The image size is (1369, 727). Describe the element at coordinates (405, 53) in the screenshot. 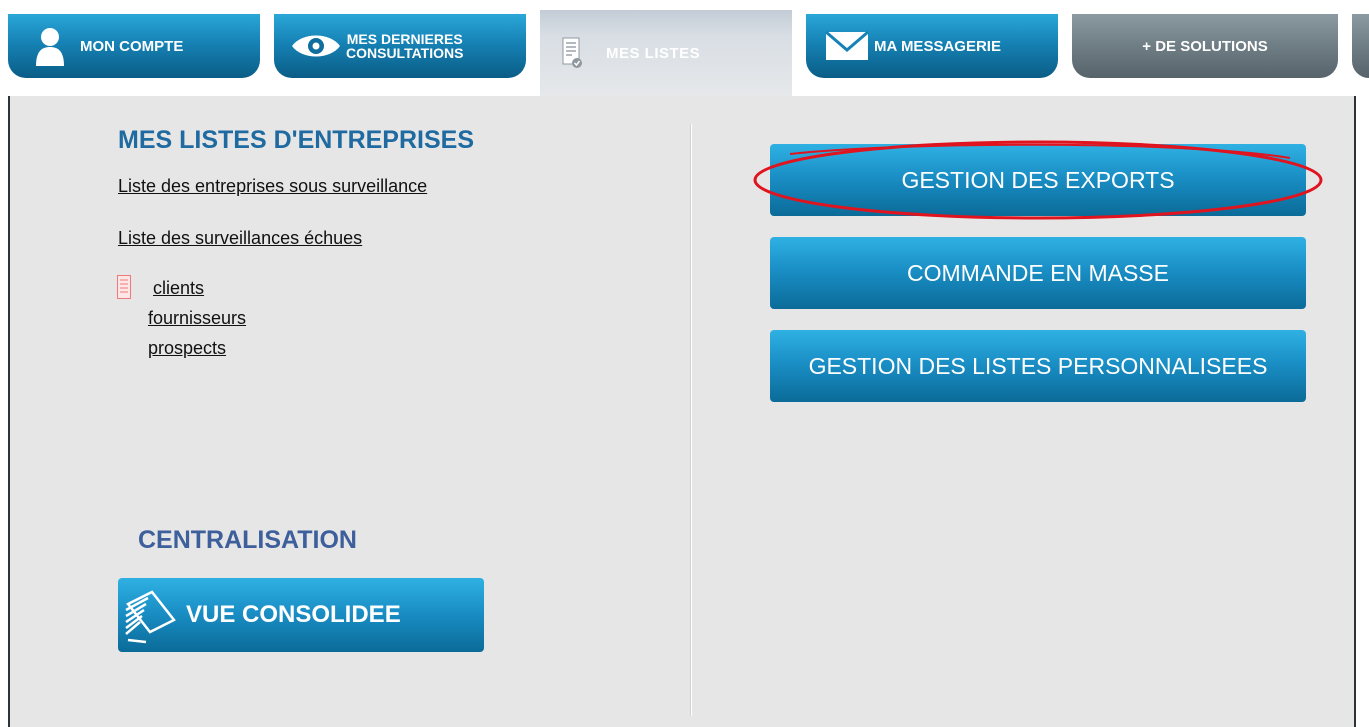

I see `tab-consultations-label-line2: CONSULTATIONS` at that location.